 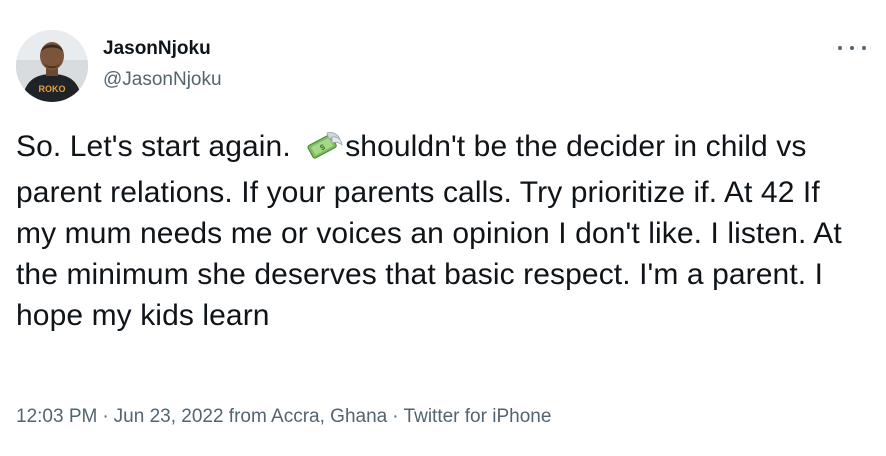 I want to click on user-handle: @JasonNjoku, so click(x=162, y=80).